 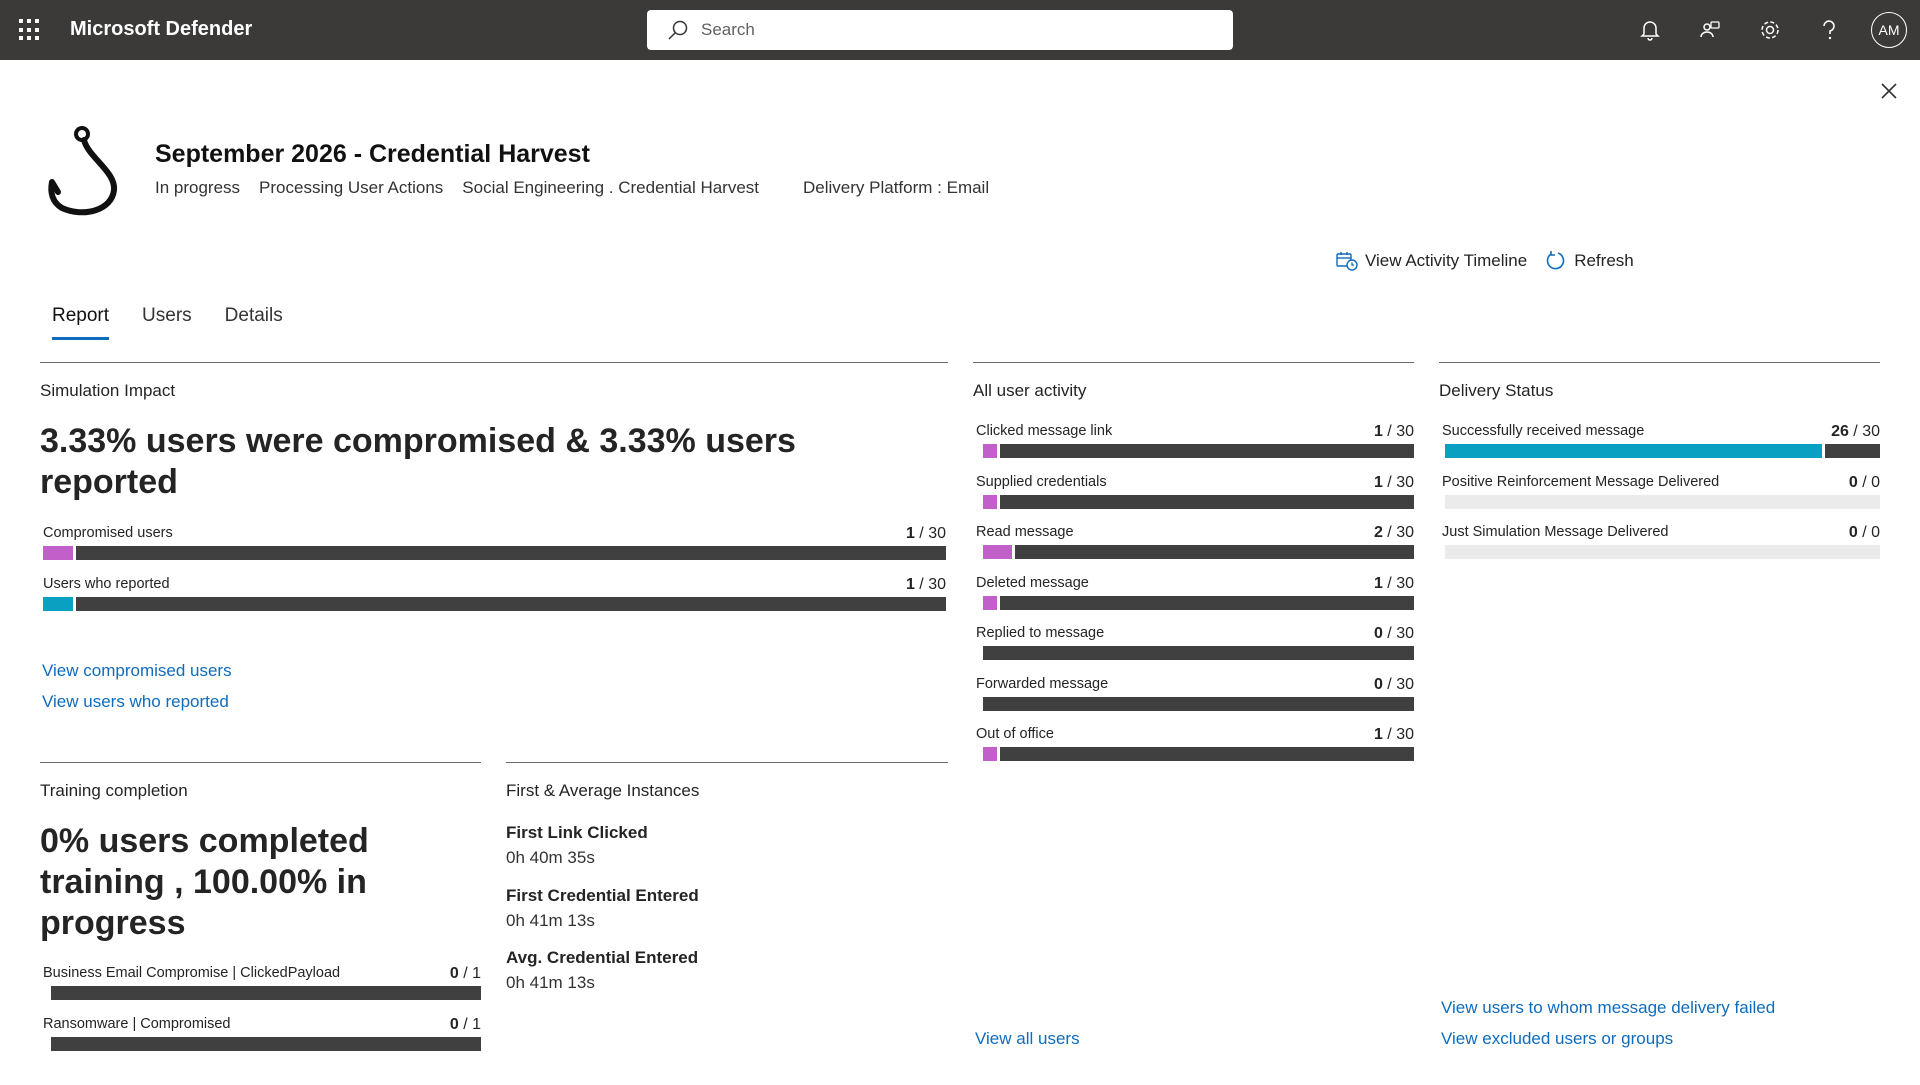 I want to click on row-count: 26 / 30, so click(x=1855, y=431).